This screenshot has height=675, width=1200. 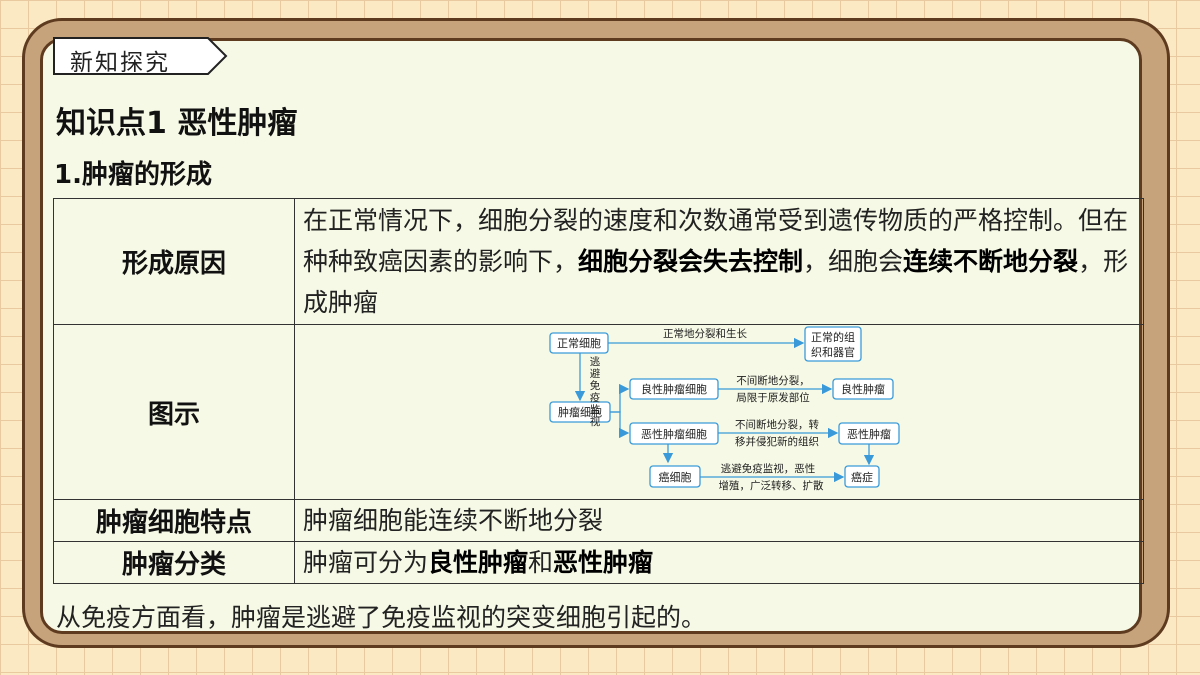 I want to click on svg-text: 癌症, so click(x=862, y=477).